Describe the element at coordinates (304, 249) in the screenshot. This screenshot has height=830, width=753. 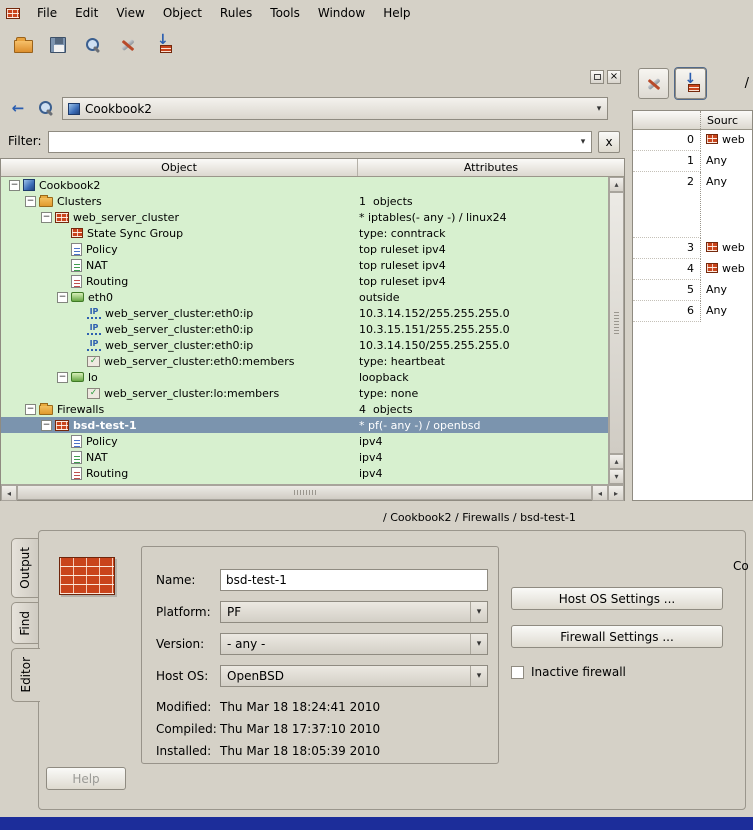
I see `tree-row: Policy top ruleset ipv4` at that location.